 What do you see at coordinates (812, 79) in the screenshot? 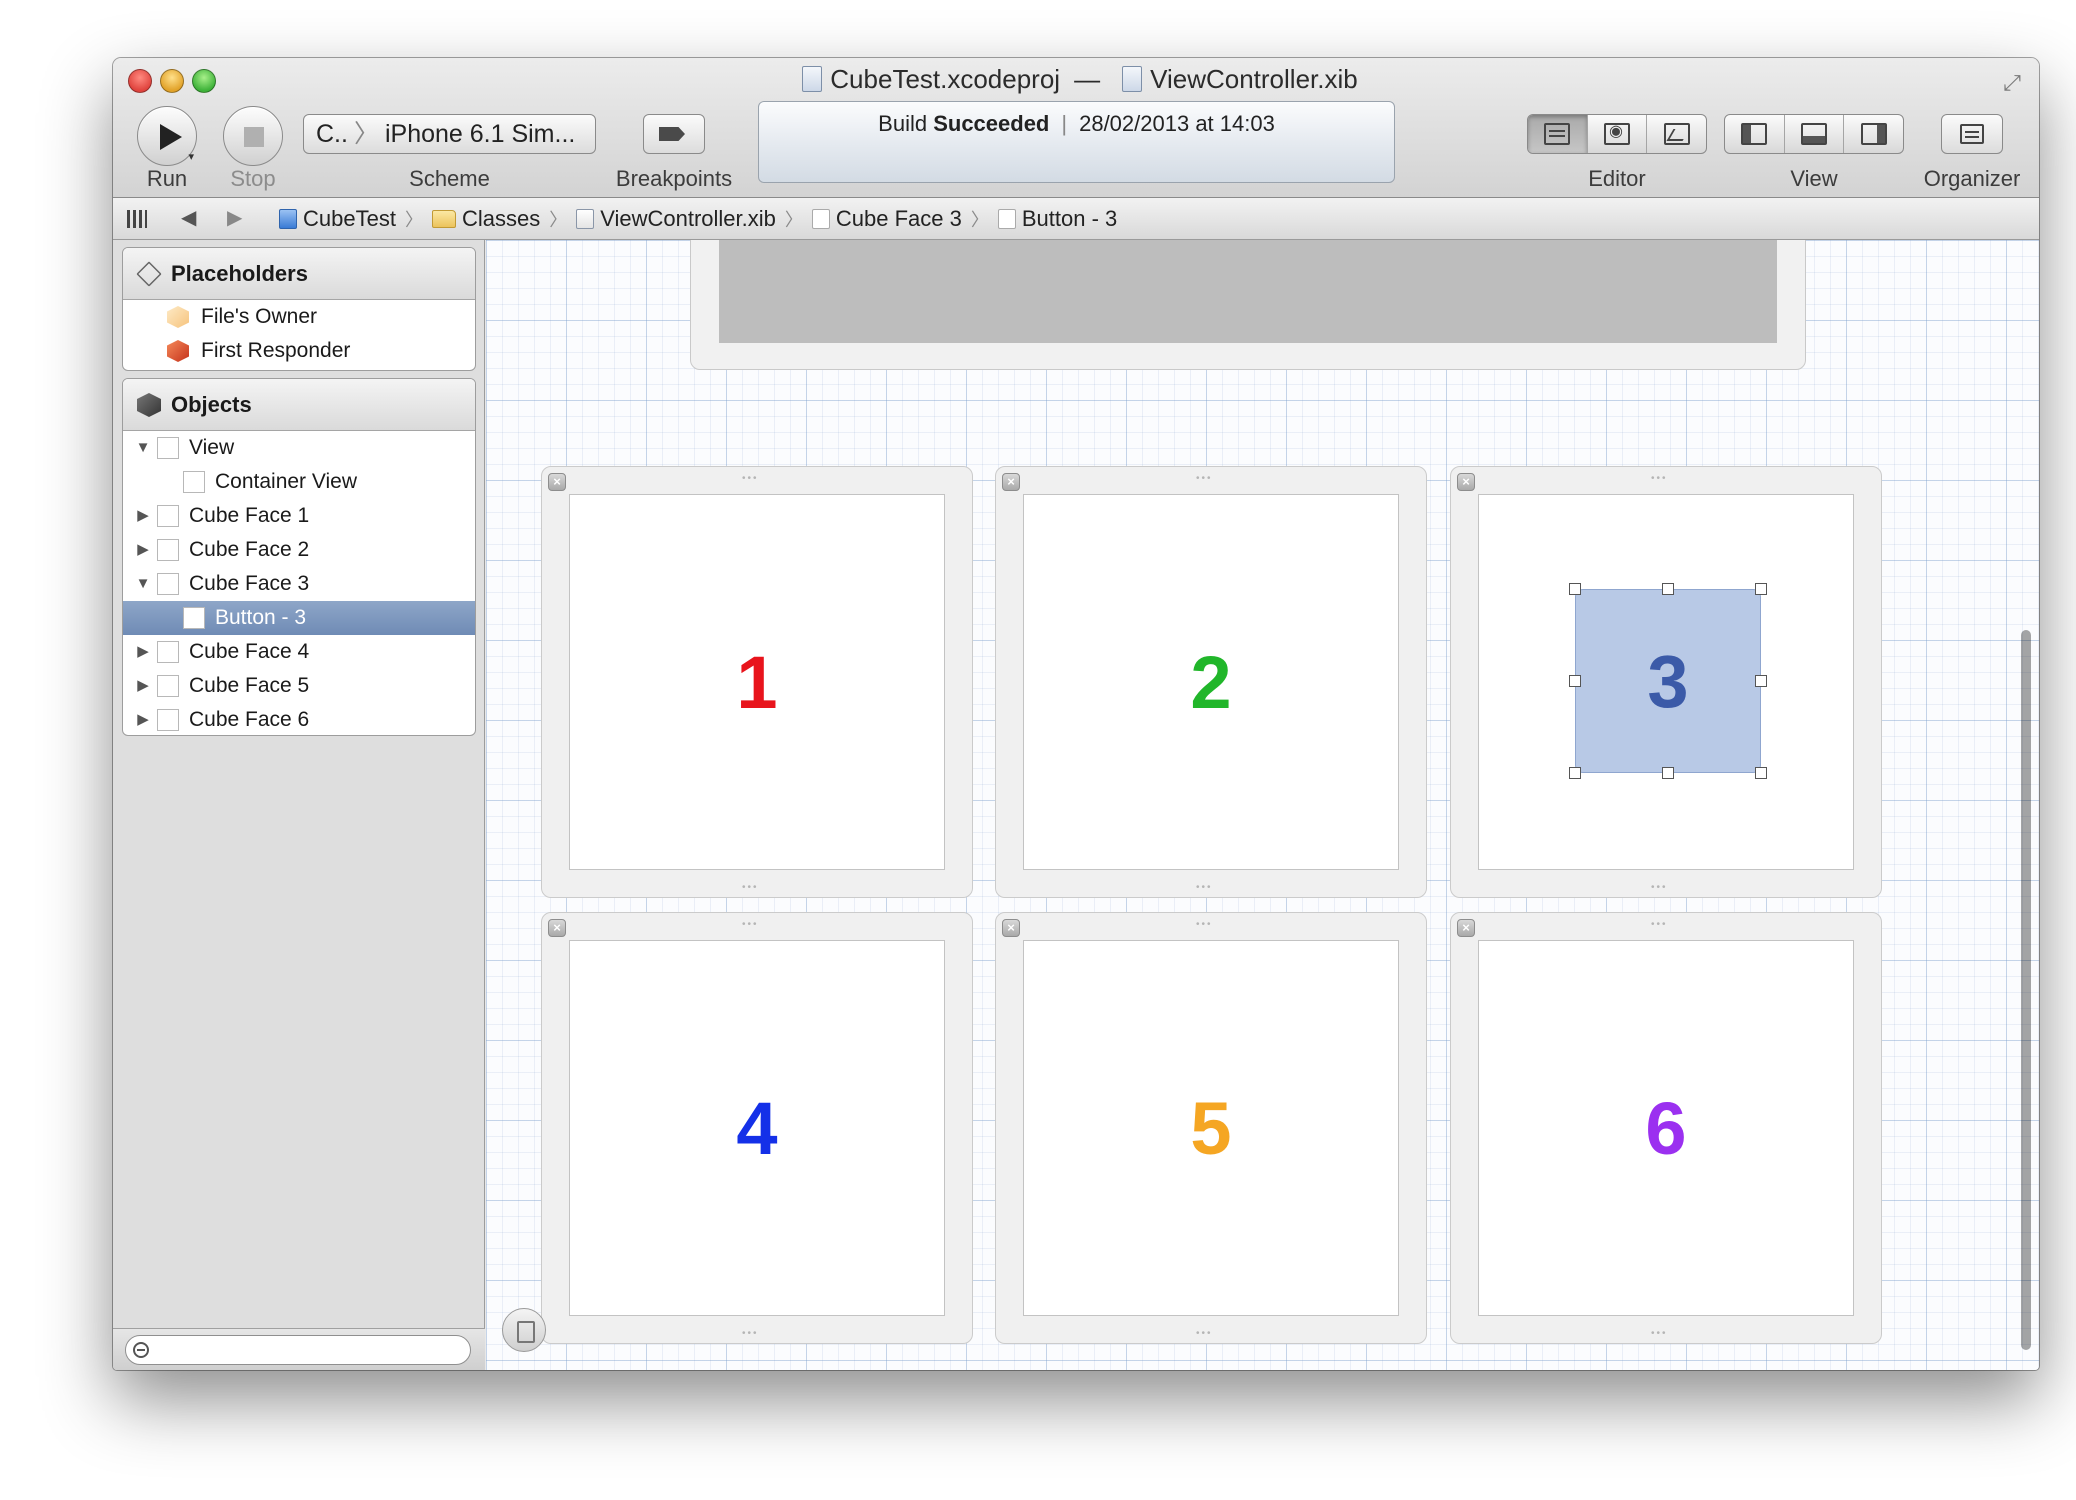
I see `xcodeproj-icon` at bounding box center [812, 79].